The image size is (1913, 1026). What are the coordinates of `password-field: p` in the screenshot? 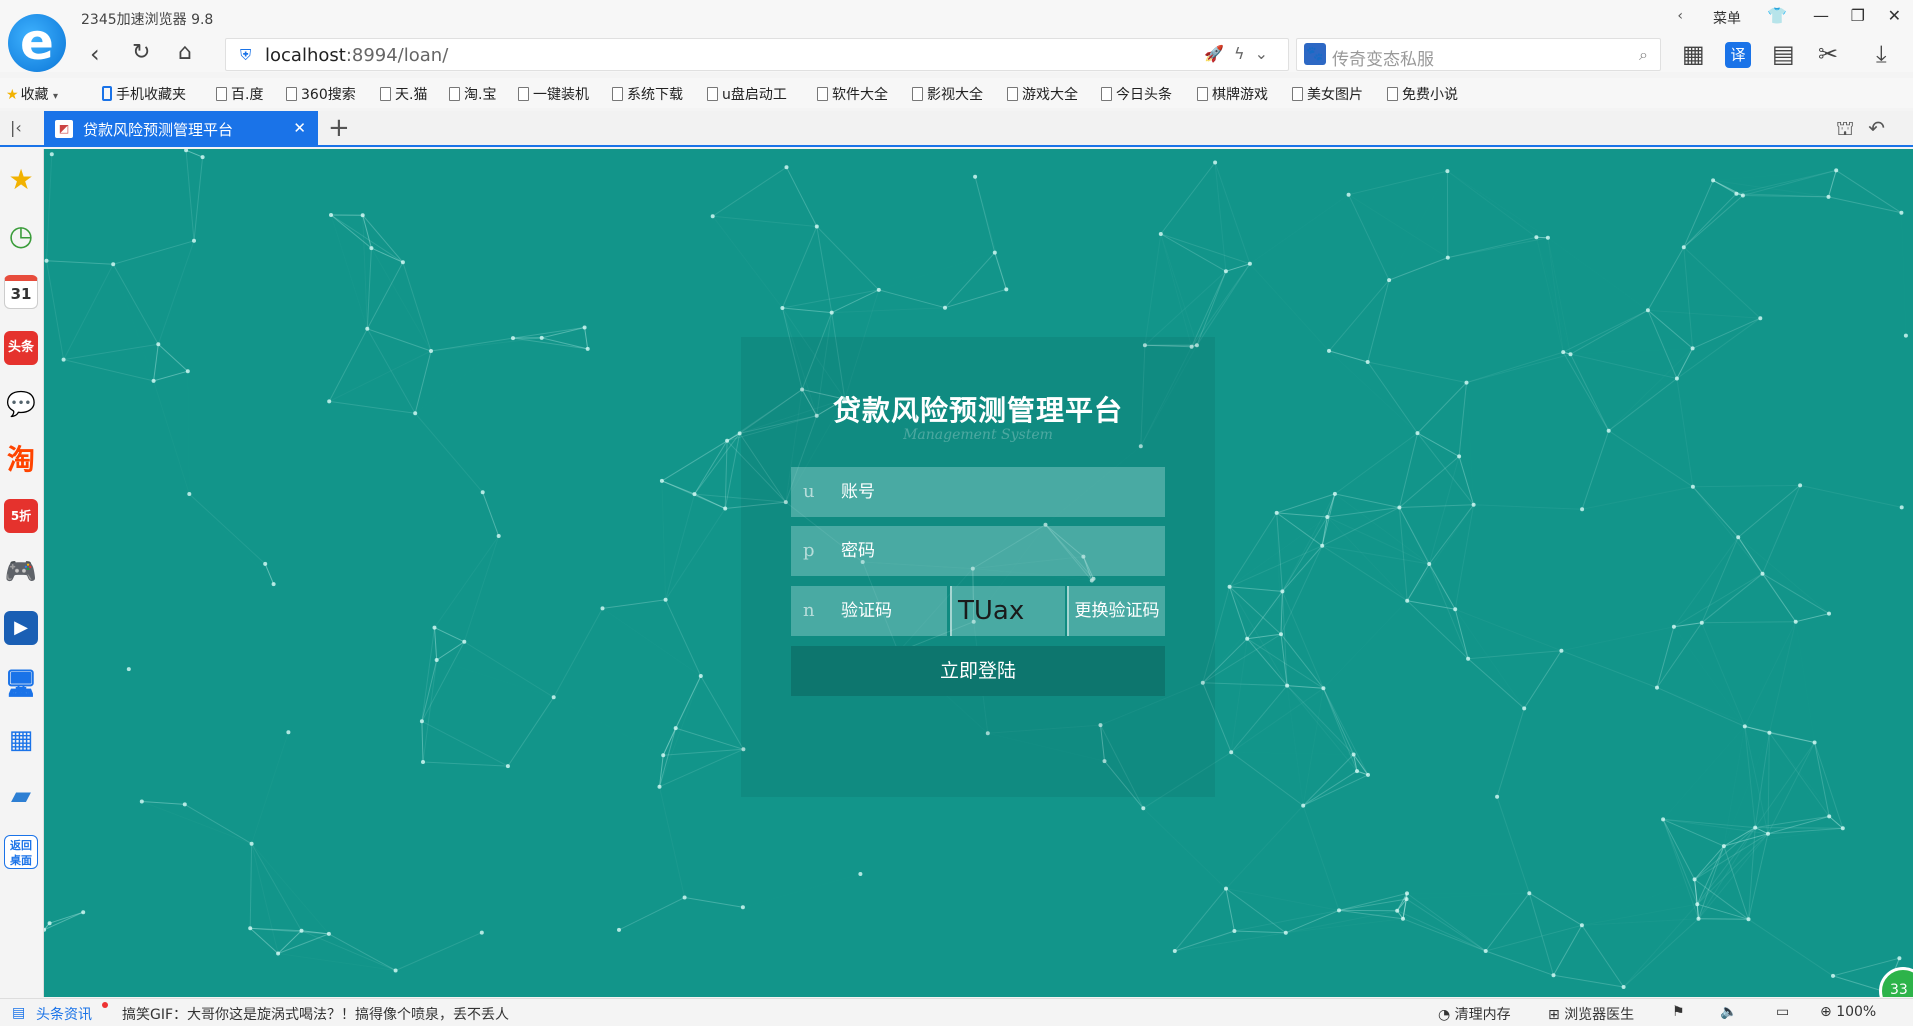 It's located at (978, 551).